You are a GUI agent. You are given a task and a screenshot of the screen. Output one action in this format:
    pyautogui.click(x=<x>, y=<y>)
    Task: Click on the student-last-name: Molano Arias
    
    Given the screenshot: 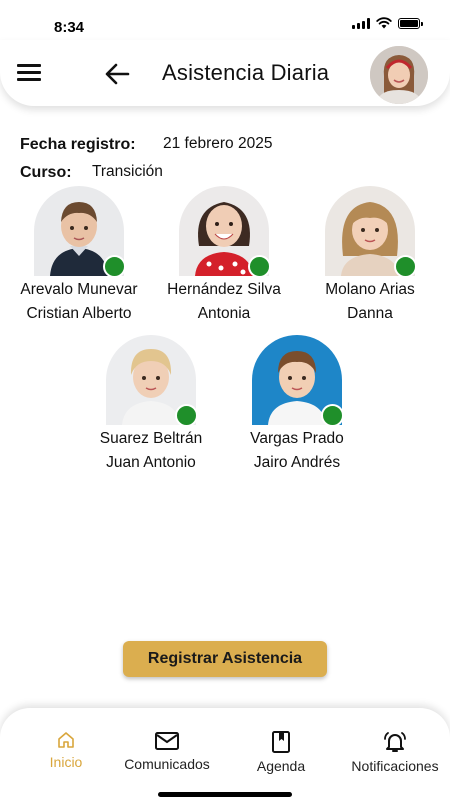 What is the action you would take?
    pyautogui.click(x=370, y=289)
    